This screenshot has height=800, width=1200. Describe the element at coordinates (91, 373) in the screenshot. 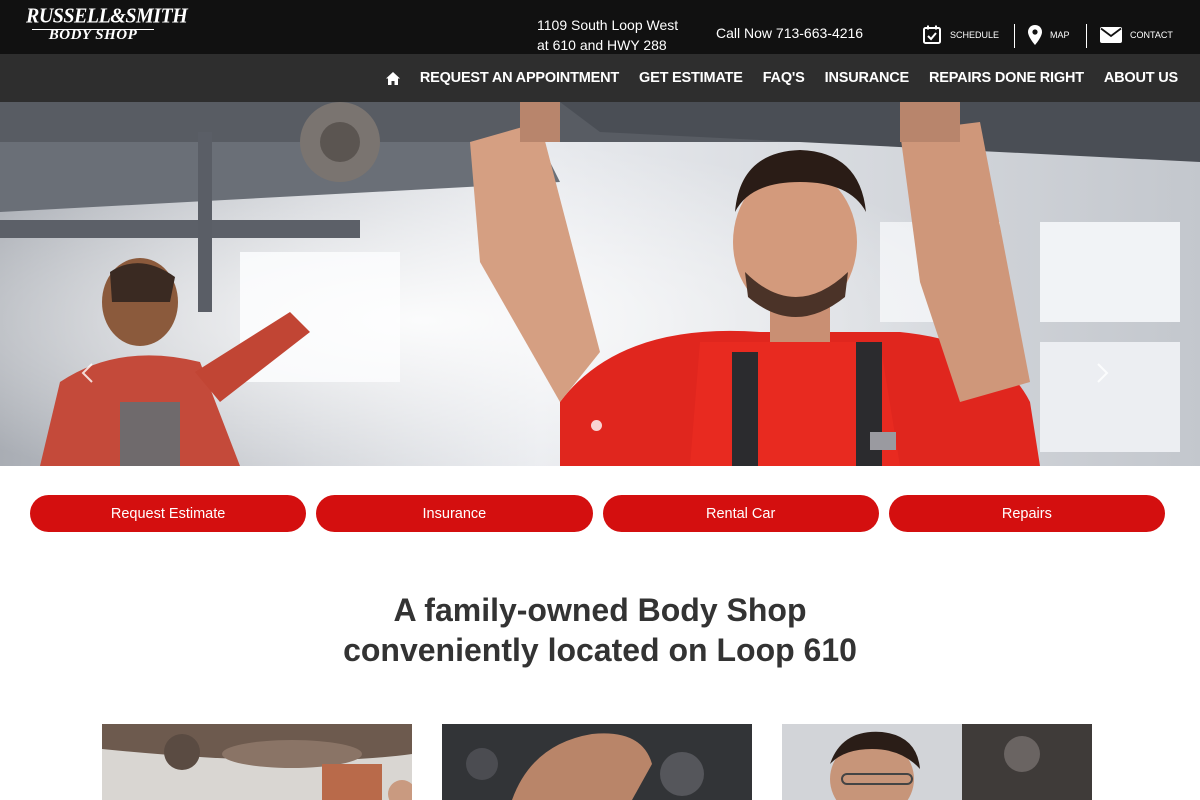

I see `chevron-left-icon` at that location.